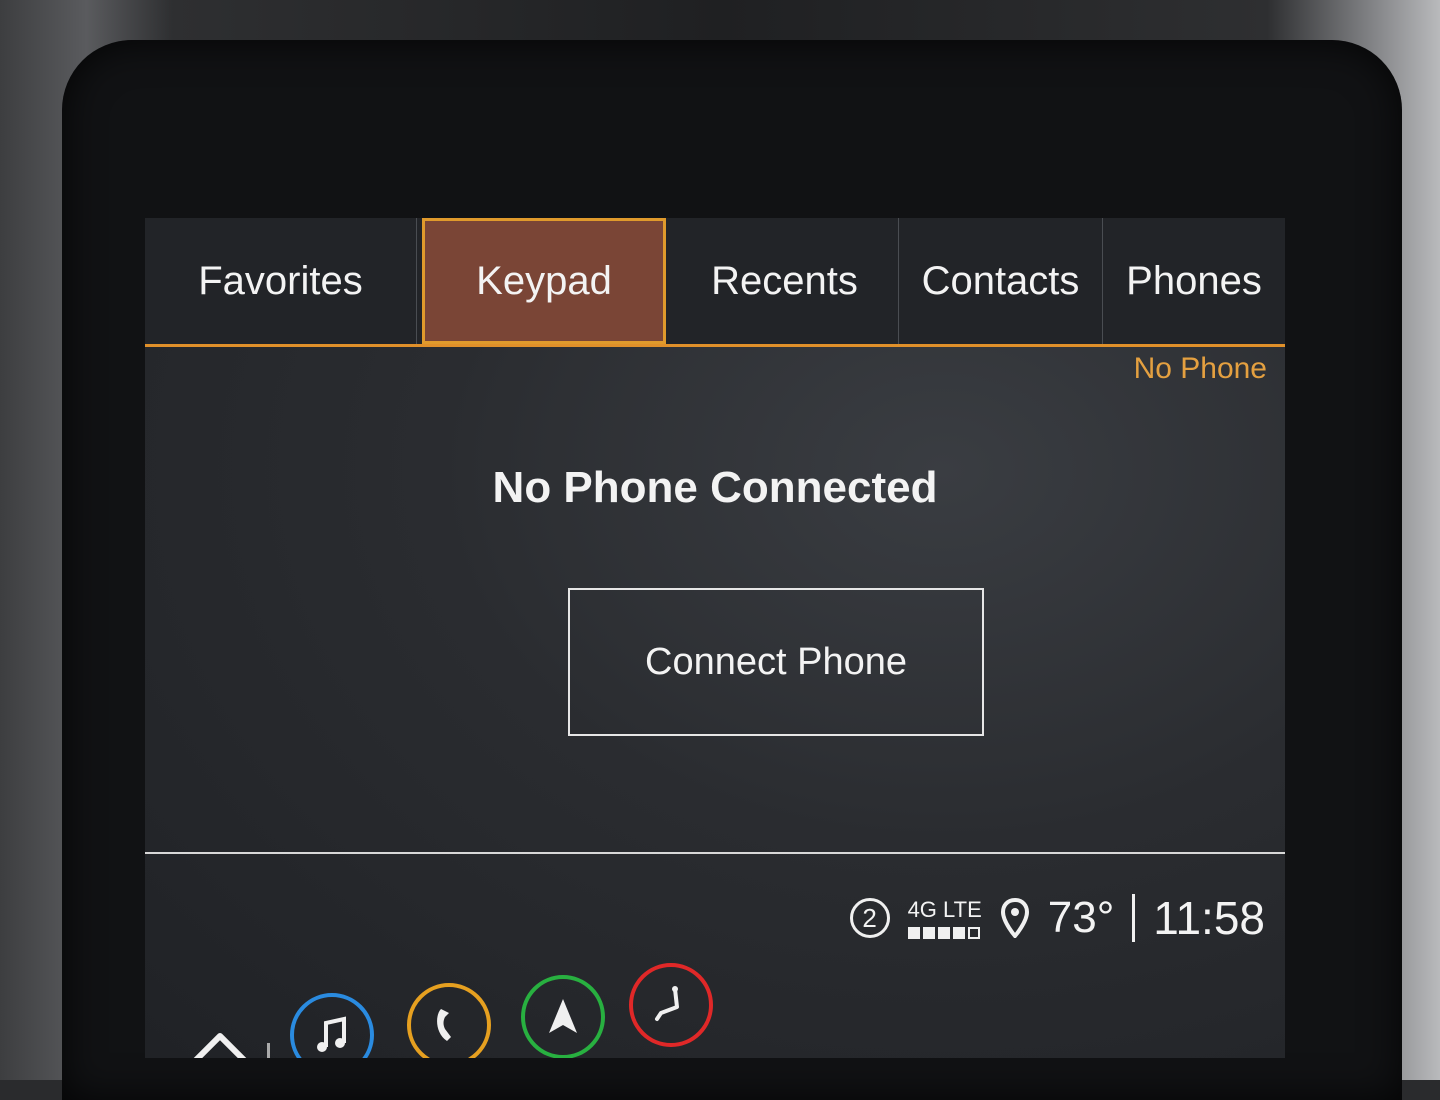 The image size is (1440, 1100). I want to click on tab-keypad: Keypad, so click(544, 281).